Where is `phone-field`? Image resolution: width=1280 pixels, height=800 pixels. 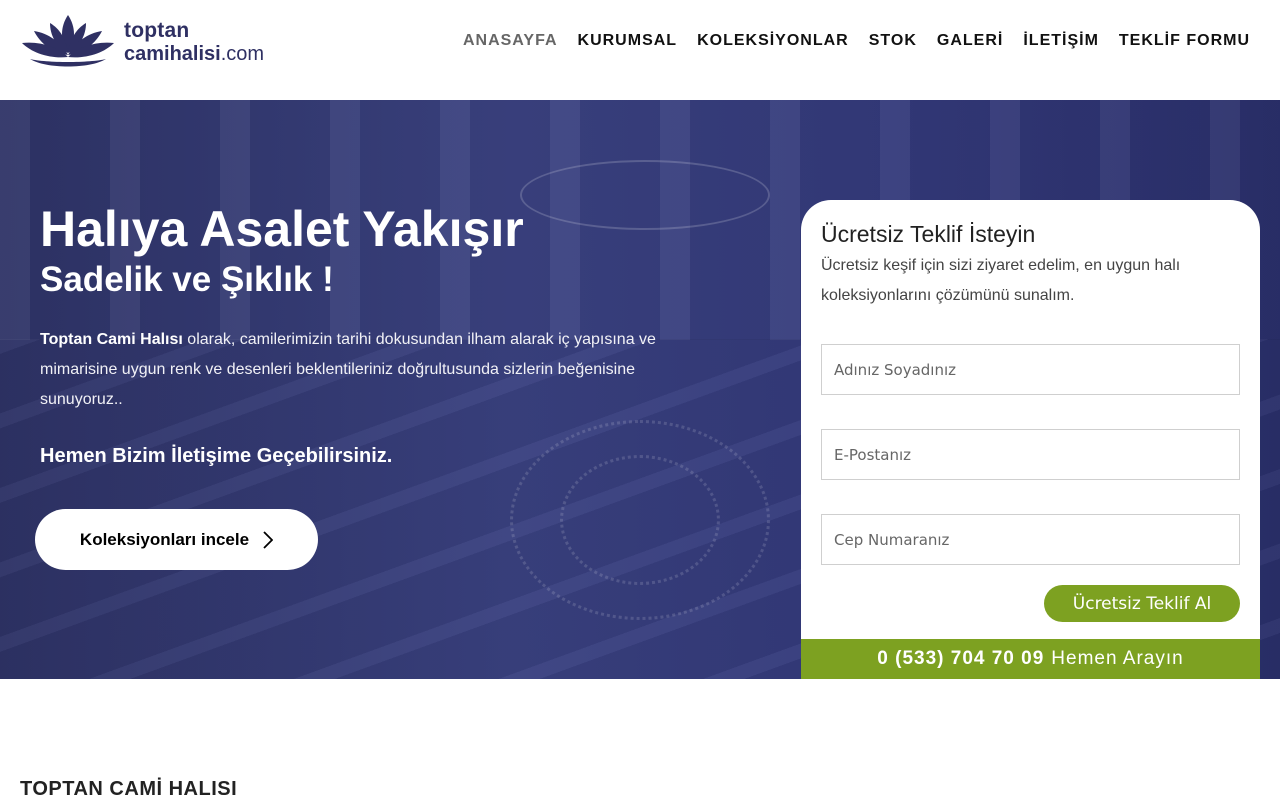
phone-field is located at coordinates (1030, 539).